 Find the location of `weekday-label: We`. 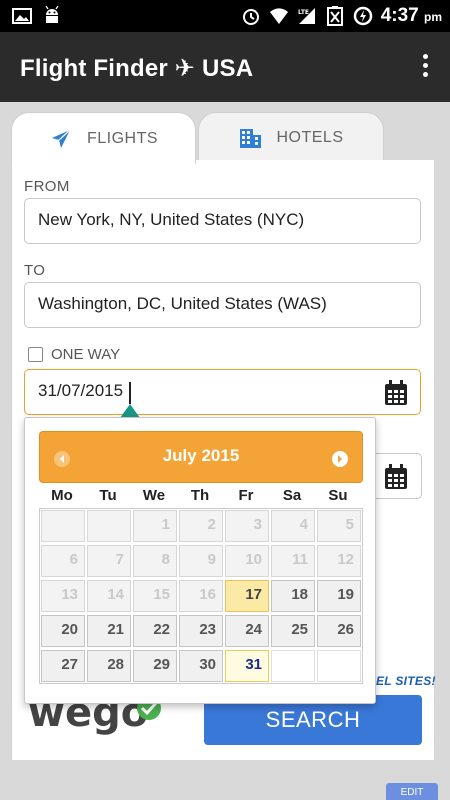

weekday-label: We is located at coordinates (154, 495).